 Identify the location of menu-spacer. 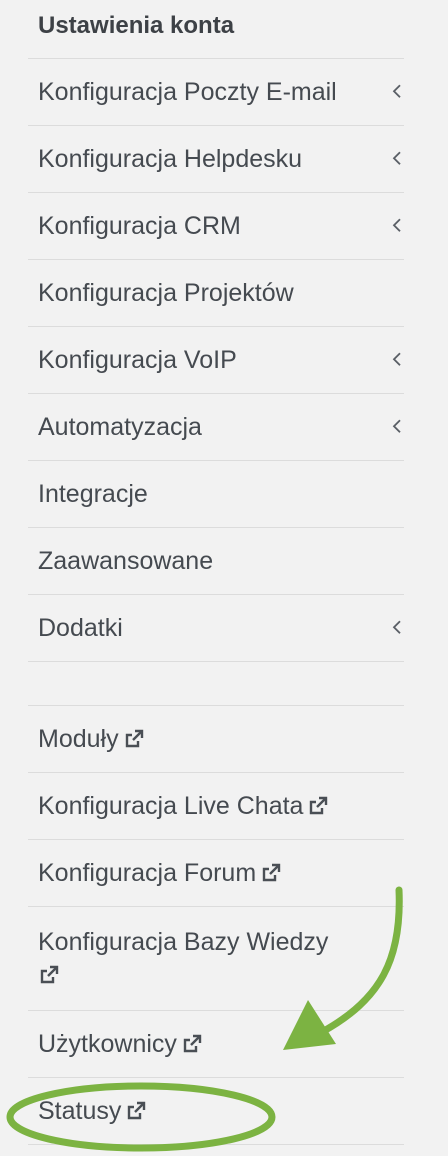
(216, 684).